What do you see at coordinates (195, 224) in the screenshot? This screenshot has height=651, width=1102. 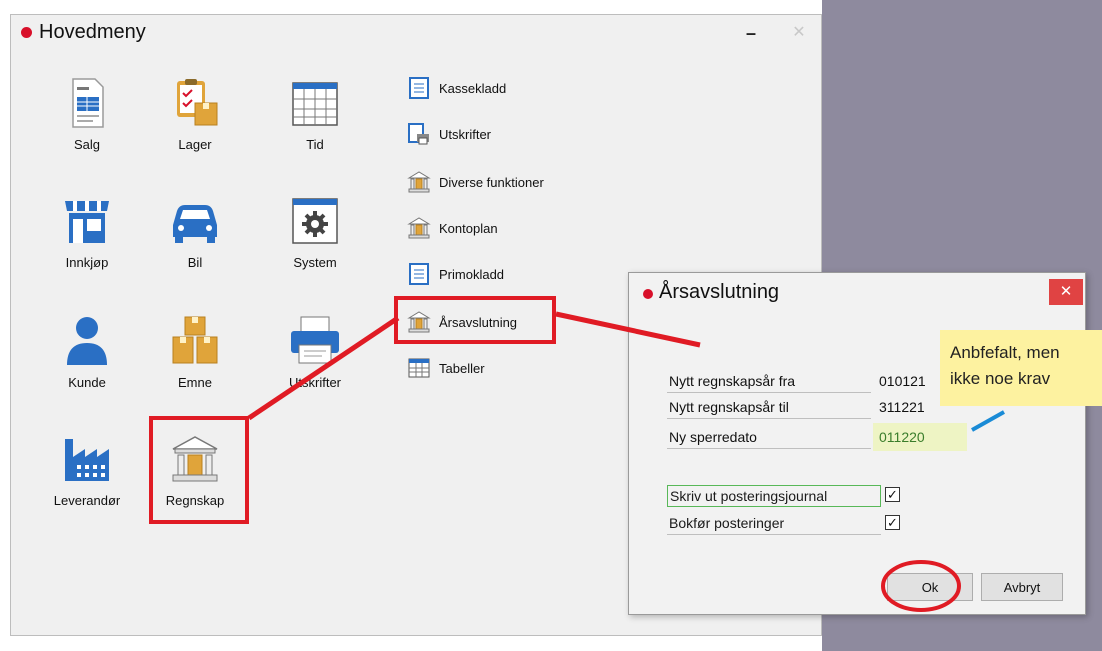 I see `car-icon` at bounding box center [195, 224].